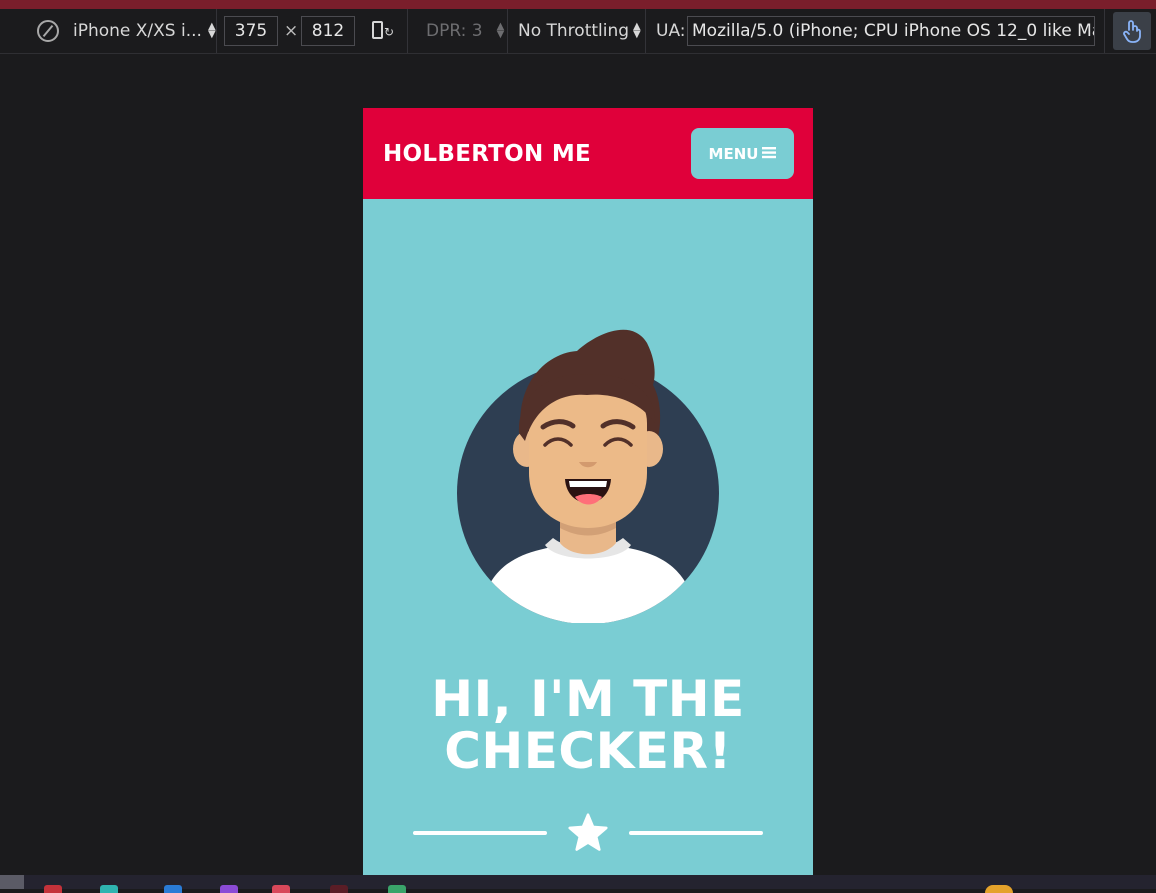 This screenshot has height=893, width=1156. What do you see at coordinates (480, 833) in the screenshot?
I see `divider-line-left` at bounding box center [480, 833].